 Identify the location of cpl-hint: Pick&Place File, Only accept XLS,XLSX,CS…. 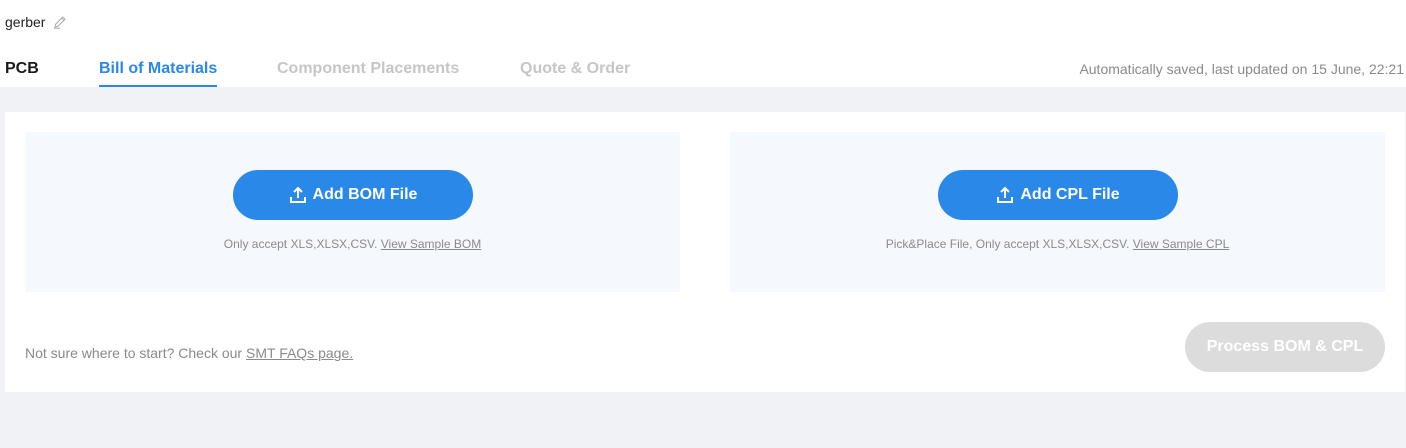
(1057, 244).